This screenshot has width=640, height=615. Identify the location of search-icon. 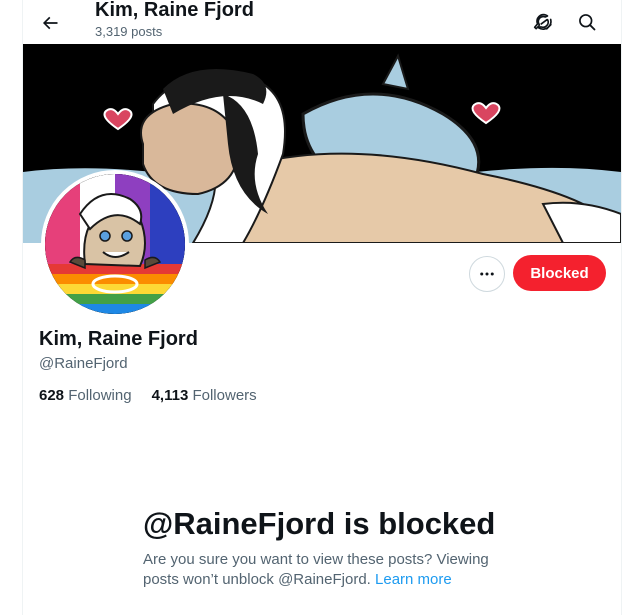
(587, 22).